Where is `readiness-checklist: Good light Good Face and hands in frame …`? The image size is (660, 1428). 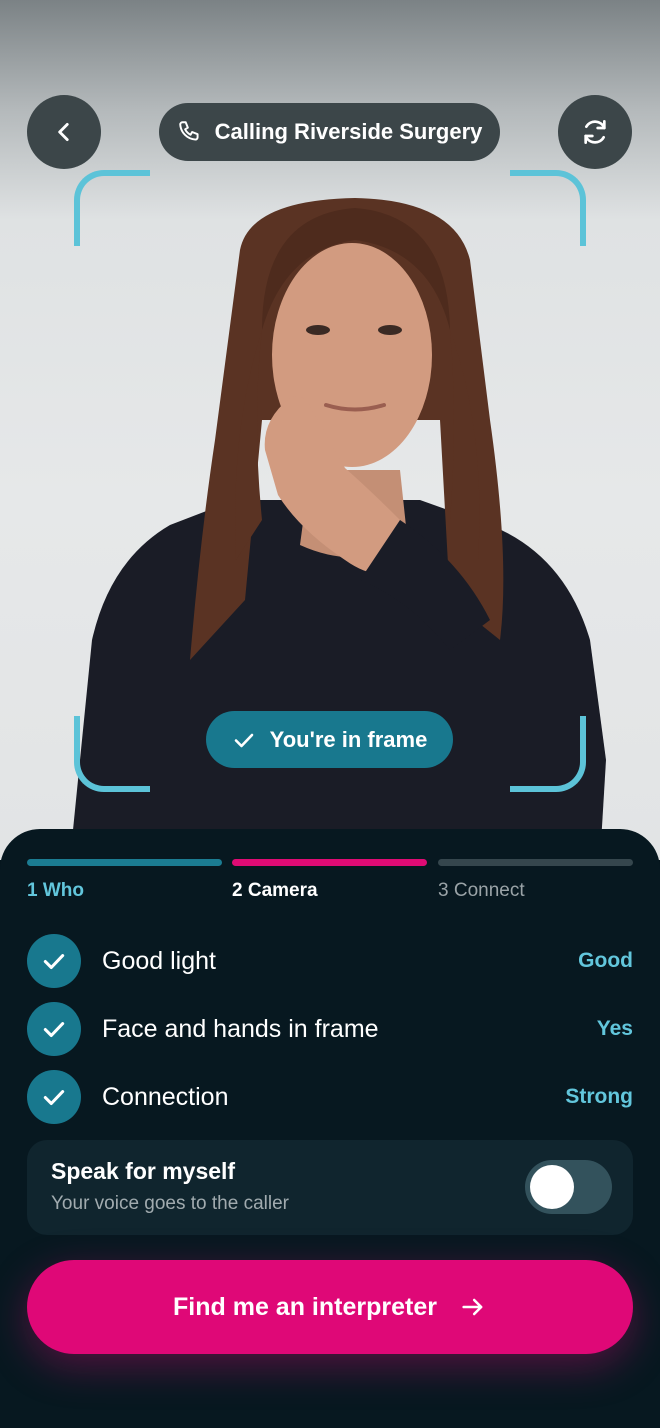
readiness-checklist: Good light Good Face and hands in frame … is located at coordinates (330, 1029).